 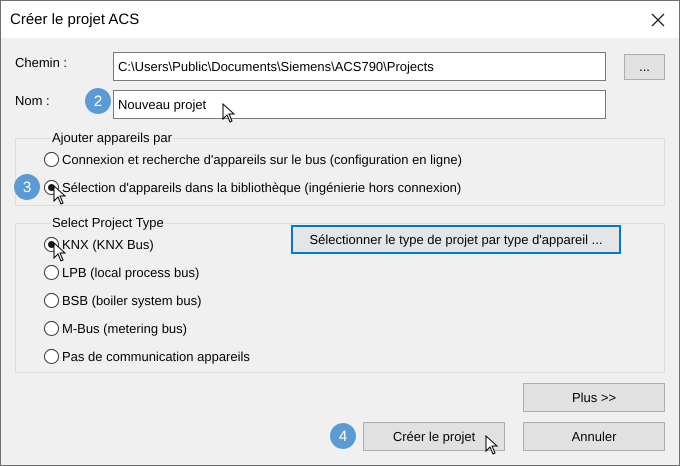 I want to click on field-label: Nom :, so click(x=33, y=100).